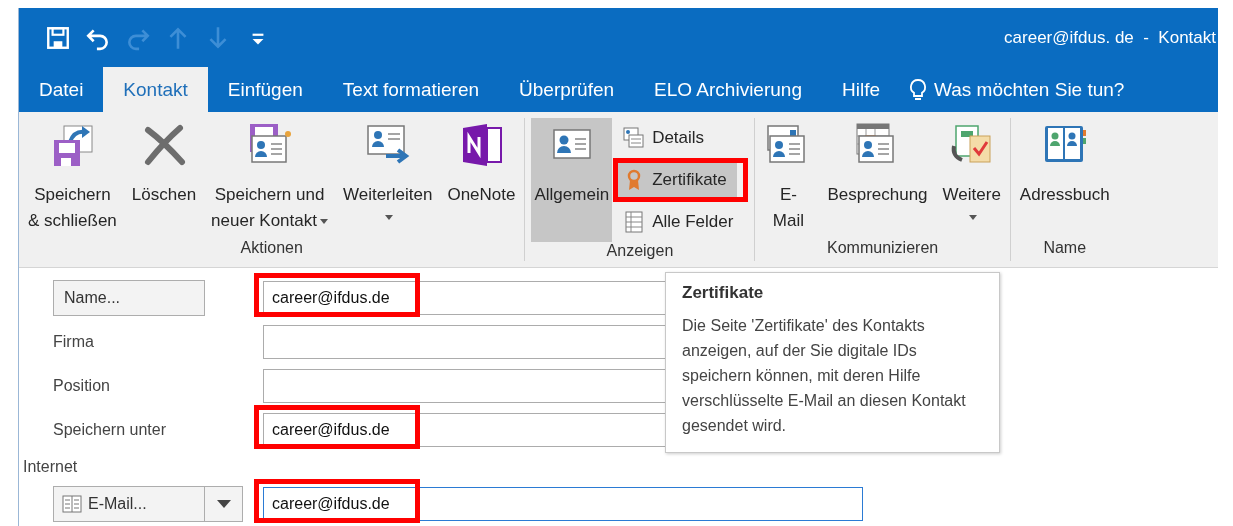 This screenshot has width=1233, height=526. Describe the element at coordinates (74, 342) in the screenshot. I see `field-label: Firma` at that location.